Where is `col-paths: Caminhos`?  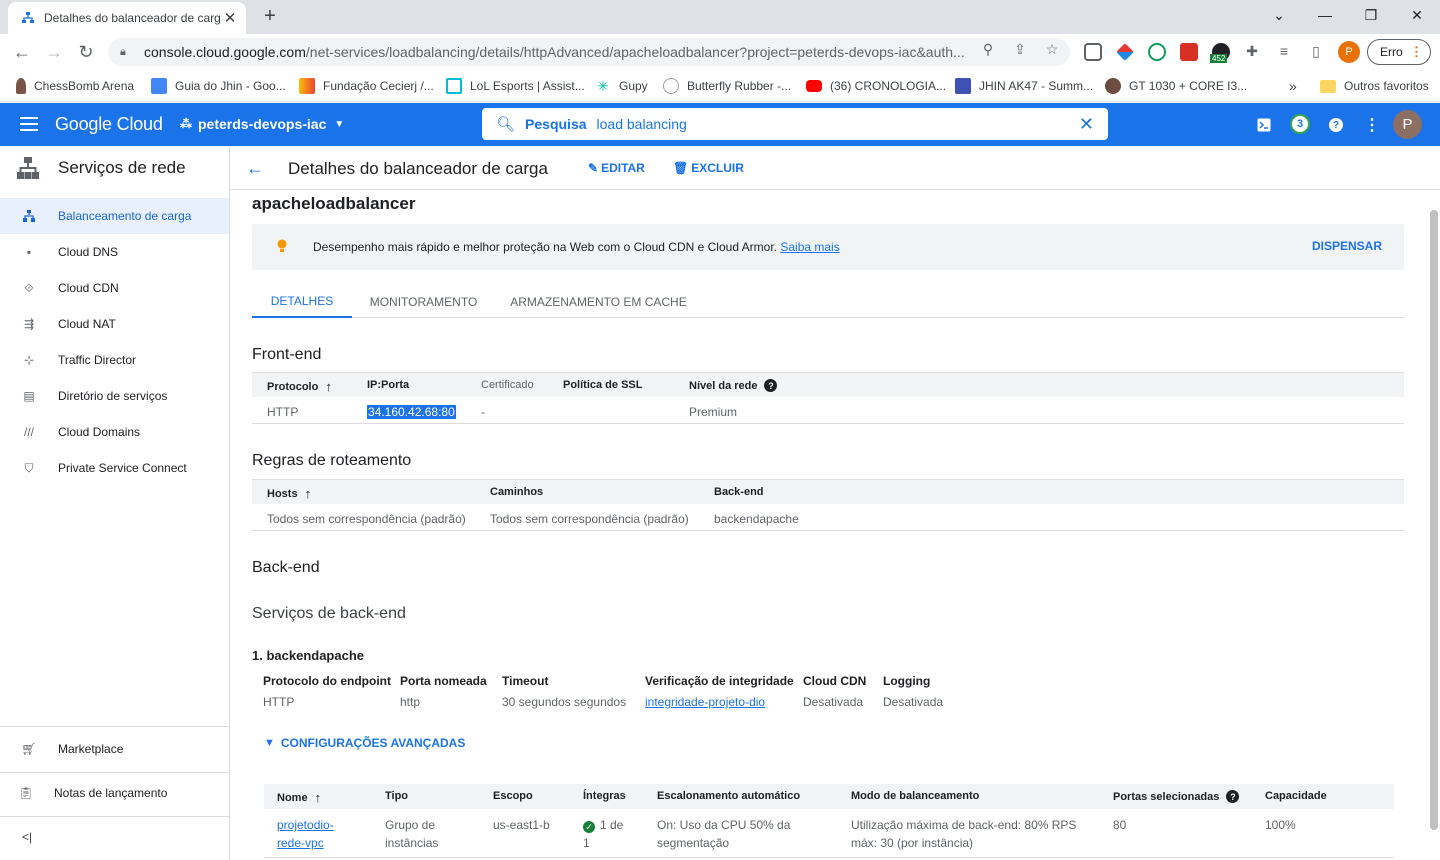
col-paths: Caminhos is located at coordinates (516, 492).